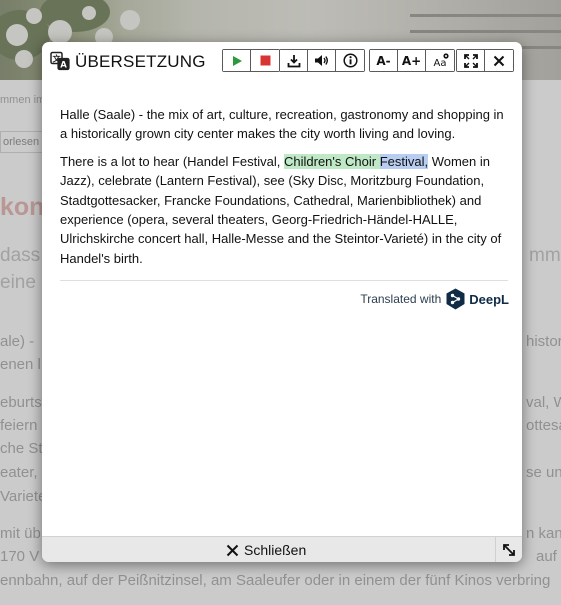  I want to click on resize-handle, so click(508, 549).